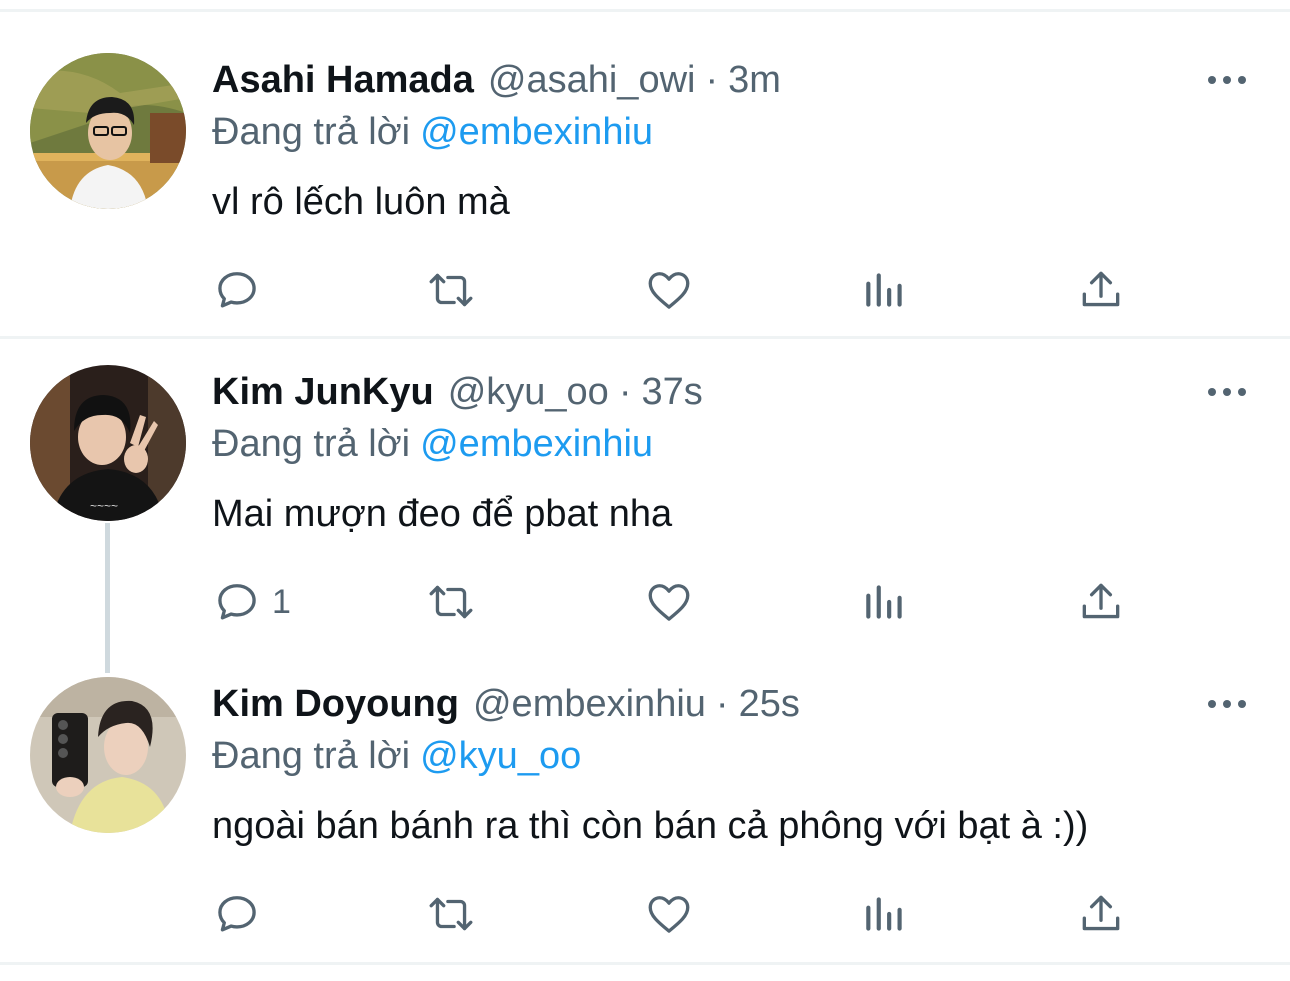 Image resolution: width=1290 pixels, height=981 pixels. What do you see at coordinates (645, 337) in the screenshot?
I see `tweet-divider` at bounding box center [645, 337].